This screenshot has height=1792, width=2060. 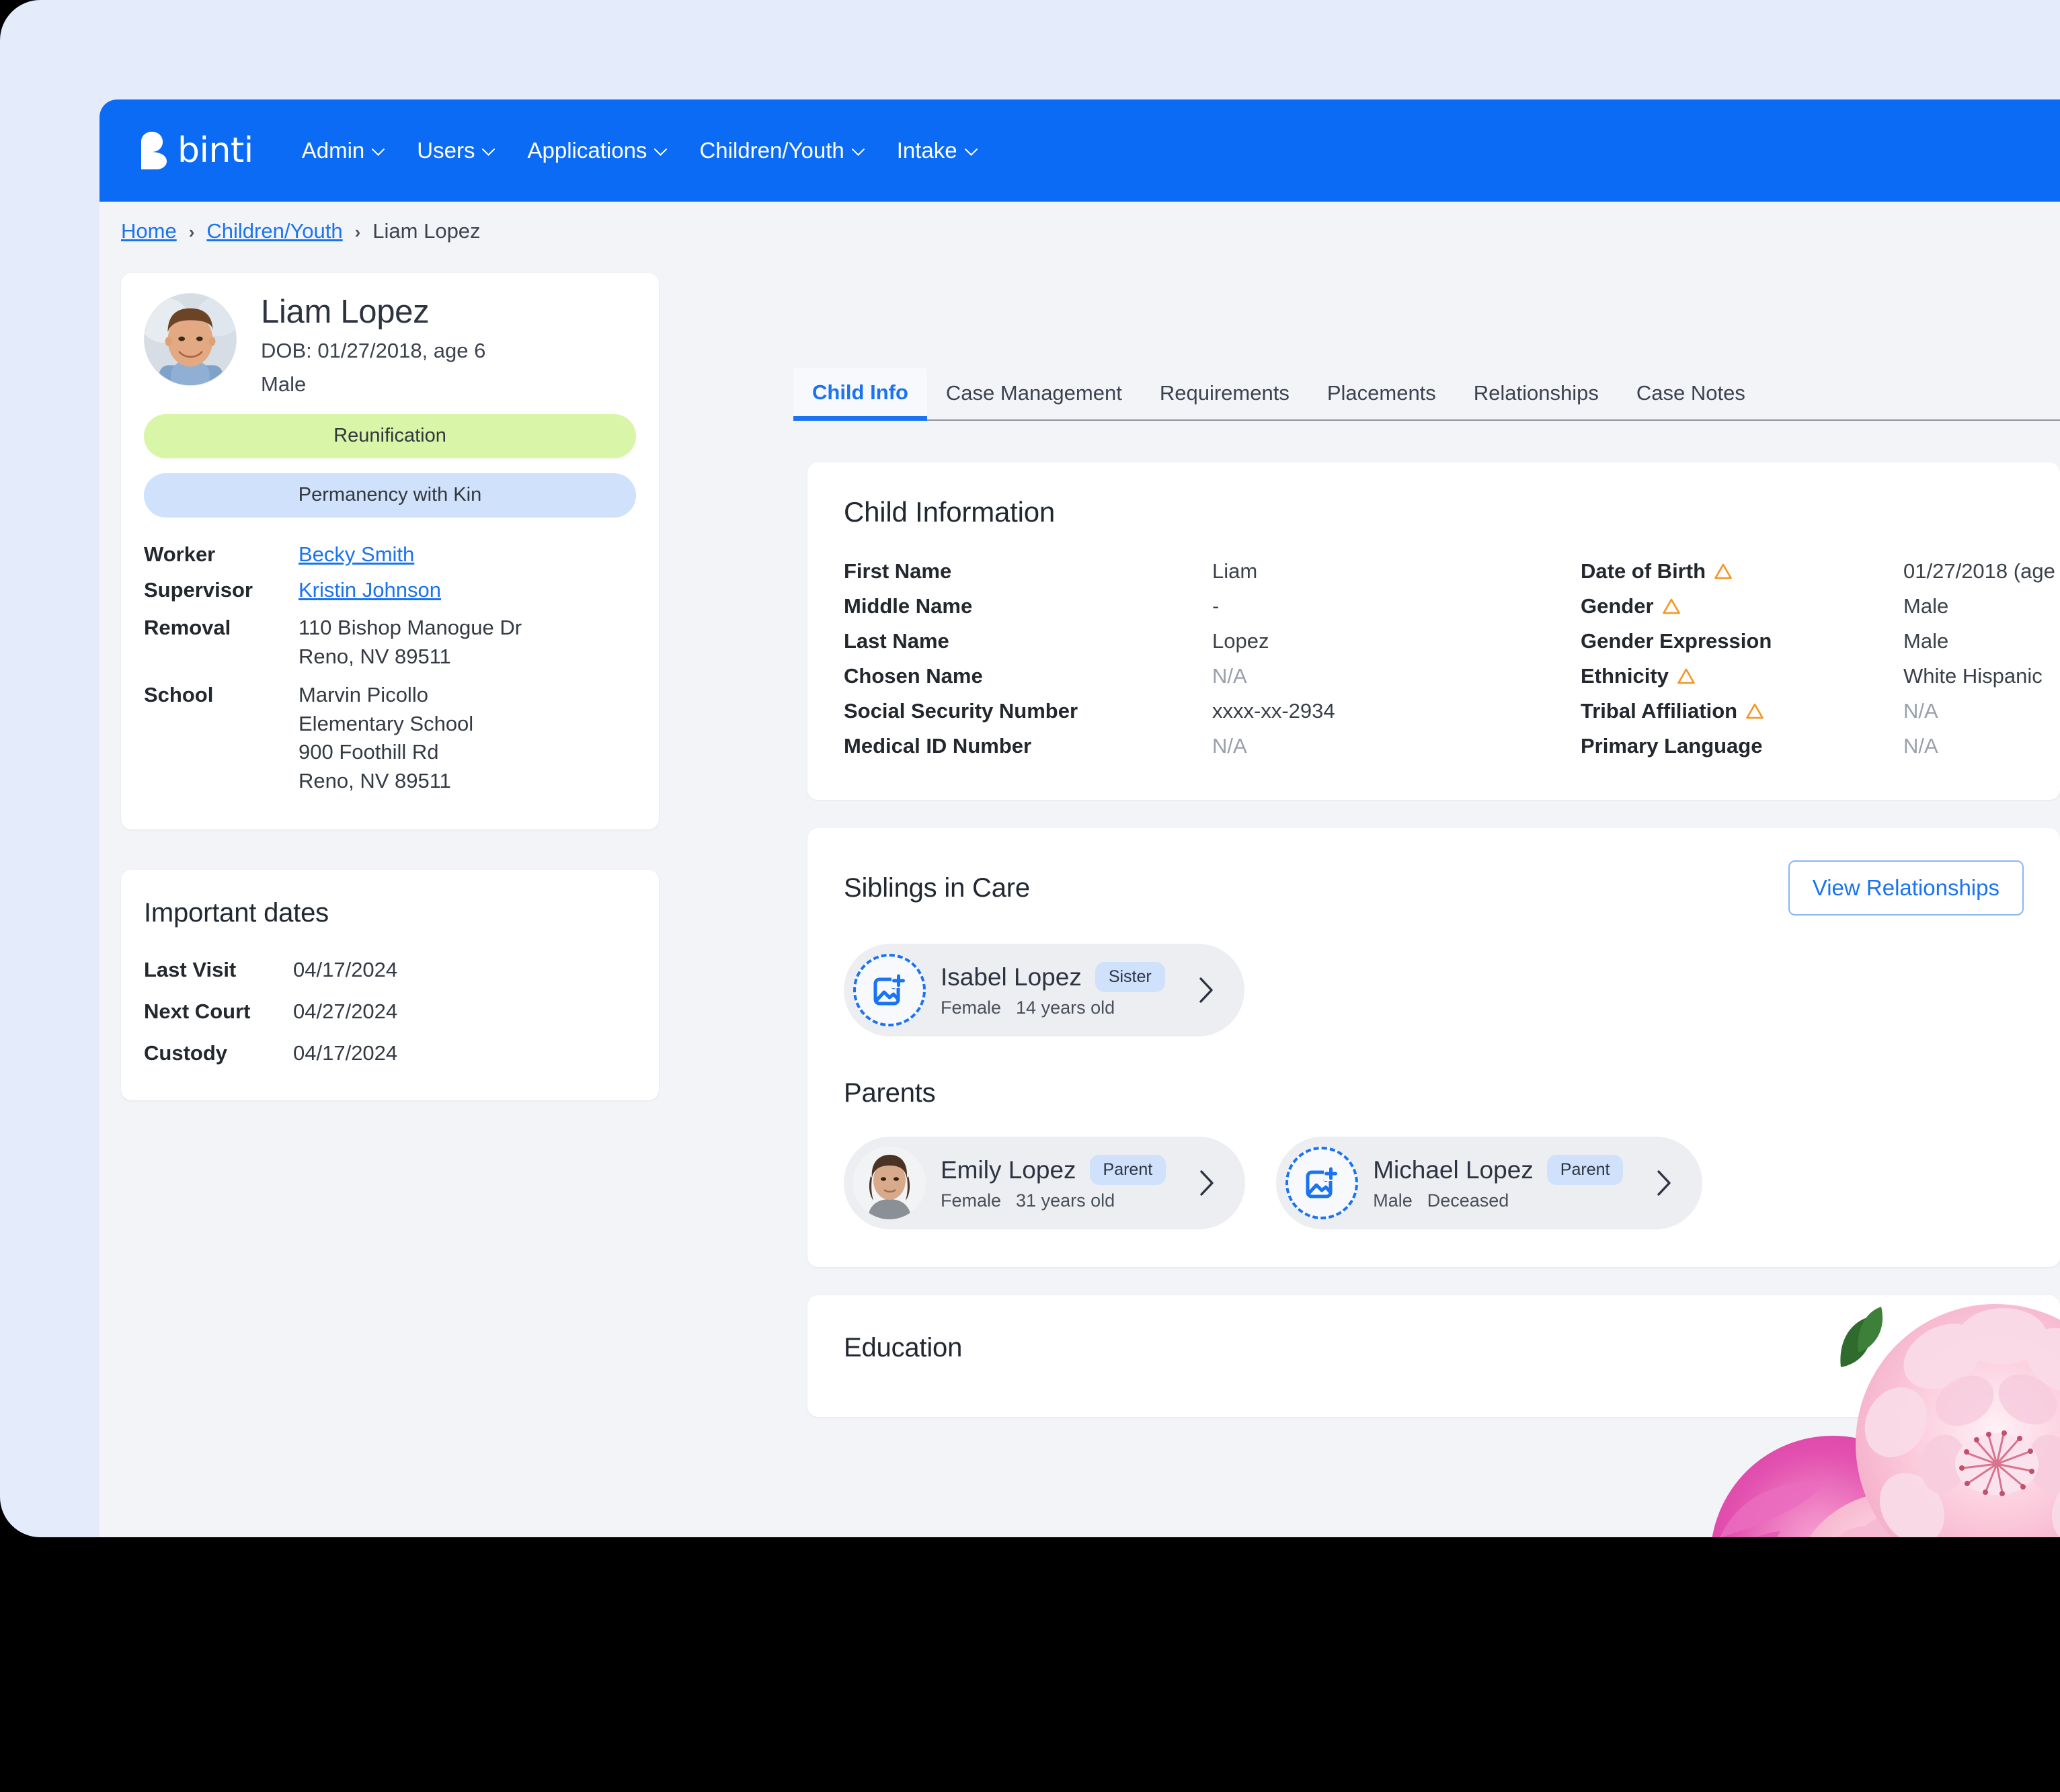 What do you see at coordinates (1080, 231) in the screenshot?
I see `breadcrumb: Home › Children/Youth › Liam Lopez` at bounding box center [1080, 231].